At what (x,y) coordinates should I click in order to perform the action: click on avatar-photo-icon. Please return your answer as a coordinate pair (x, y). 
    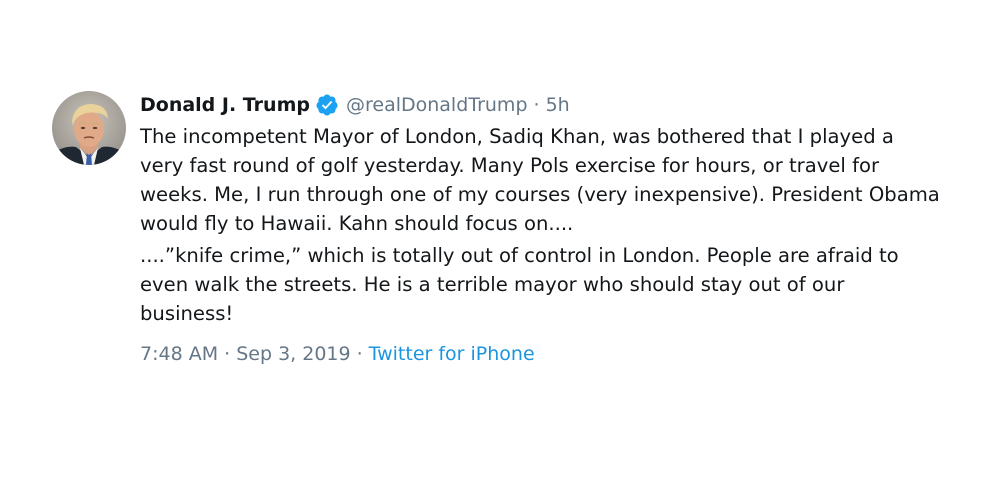
    Looking at the image, I should click on (89, 128).